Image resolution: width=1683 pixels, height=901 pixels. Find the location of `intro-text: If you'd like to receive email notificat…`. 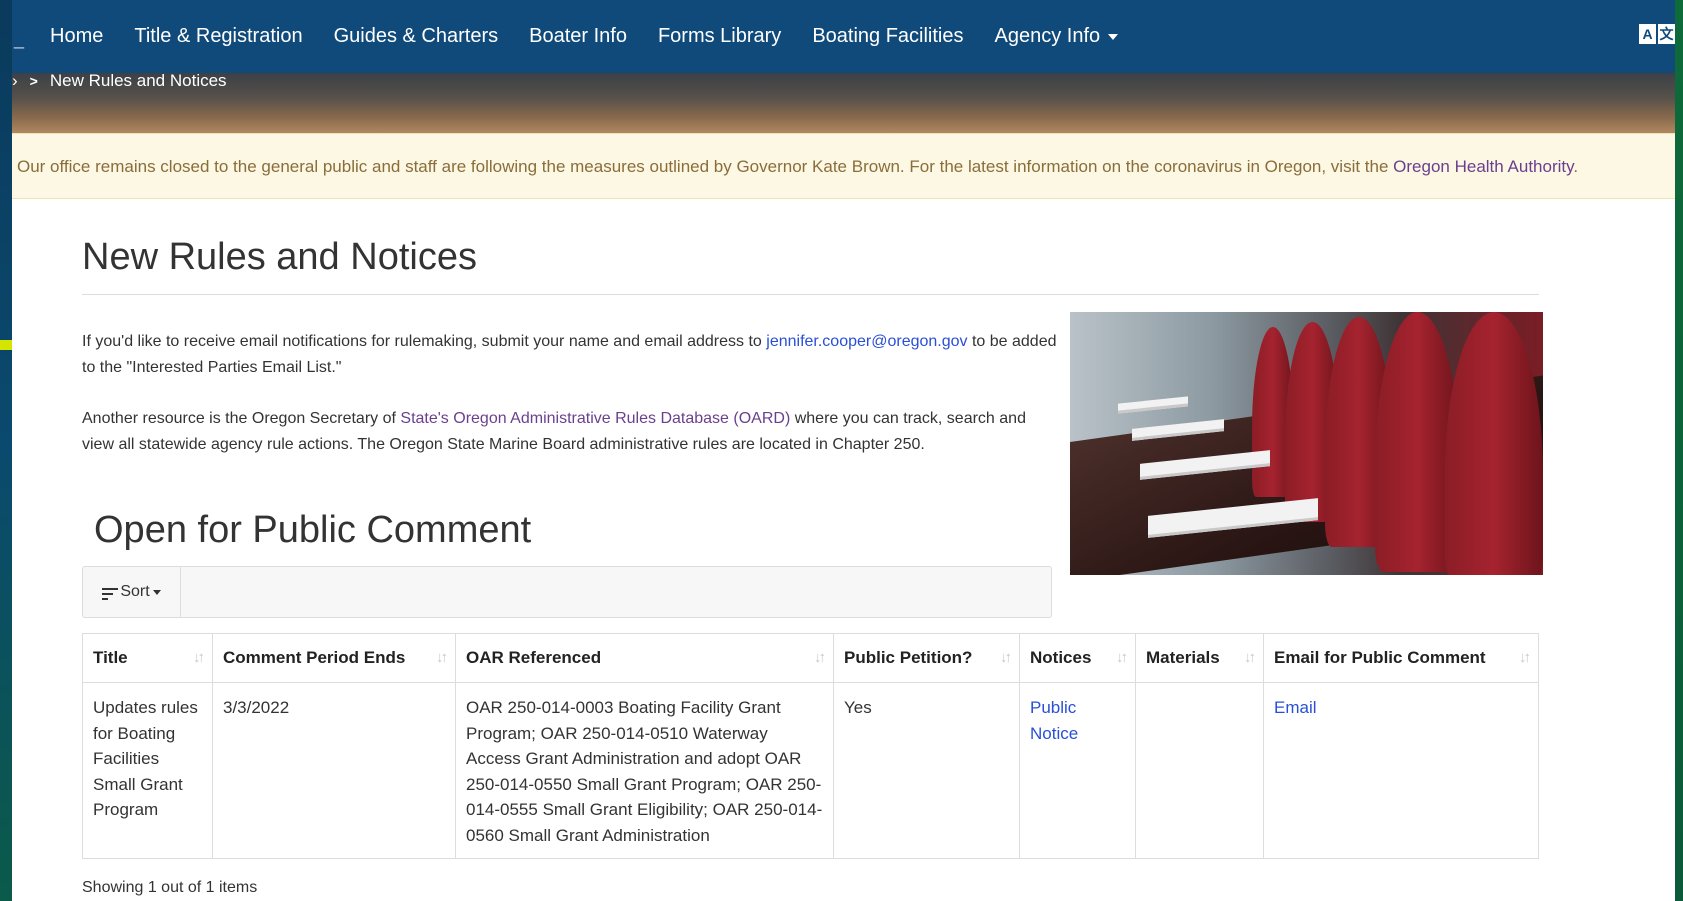

intro-text: If you'd like to receive email notificat… is located at coordinates (572, 406).